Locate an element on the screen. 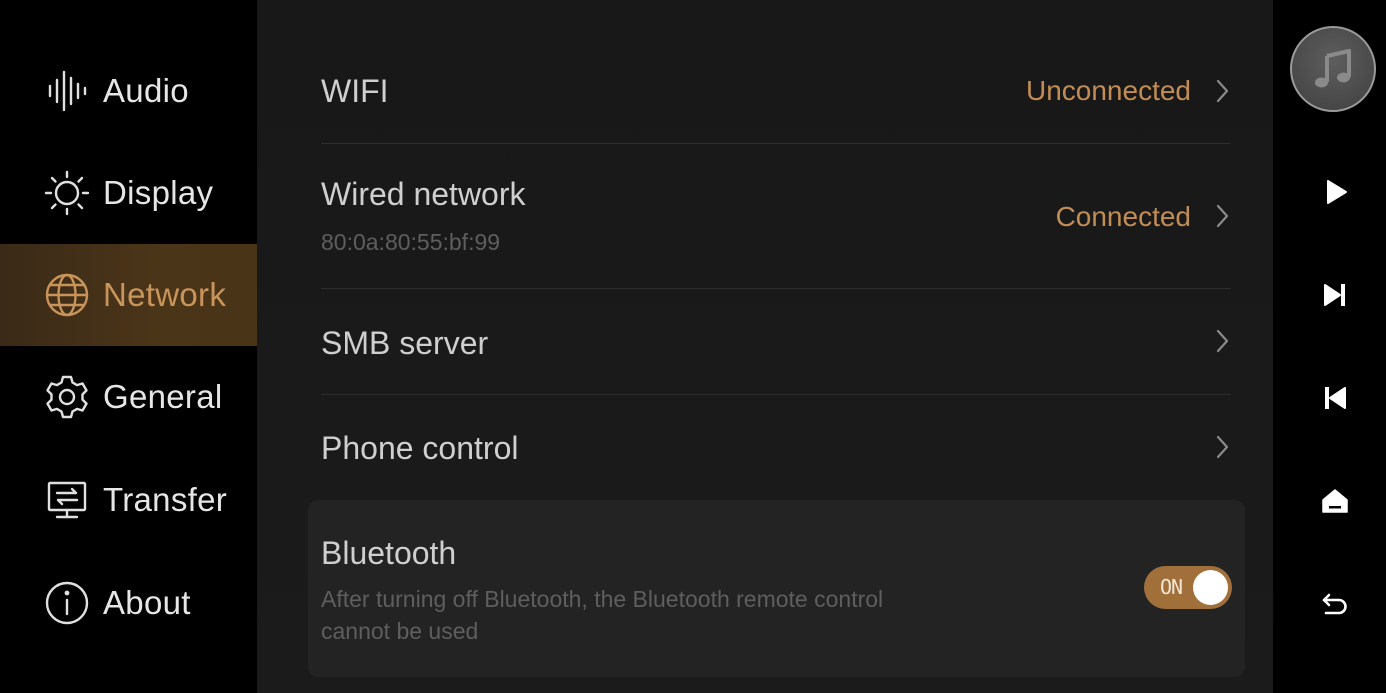 This screenshot has width=1386, height=693. smb-server-row: SMB server is located at coordinates (776, 341).